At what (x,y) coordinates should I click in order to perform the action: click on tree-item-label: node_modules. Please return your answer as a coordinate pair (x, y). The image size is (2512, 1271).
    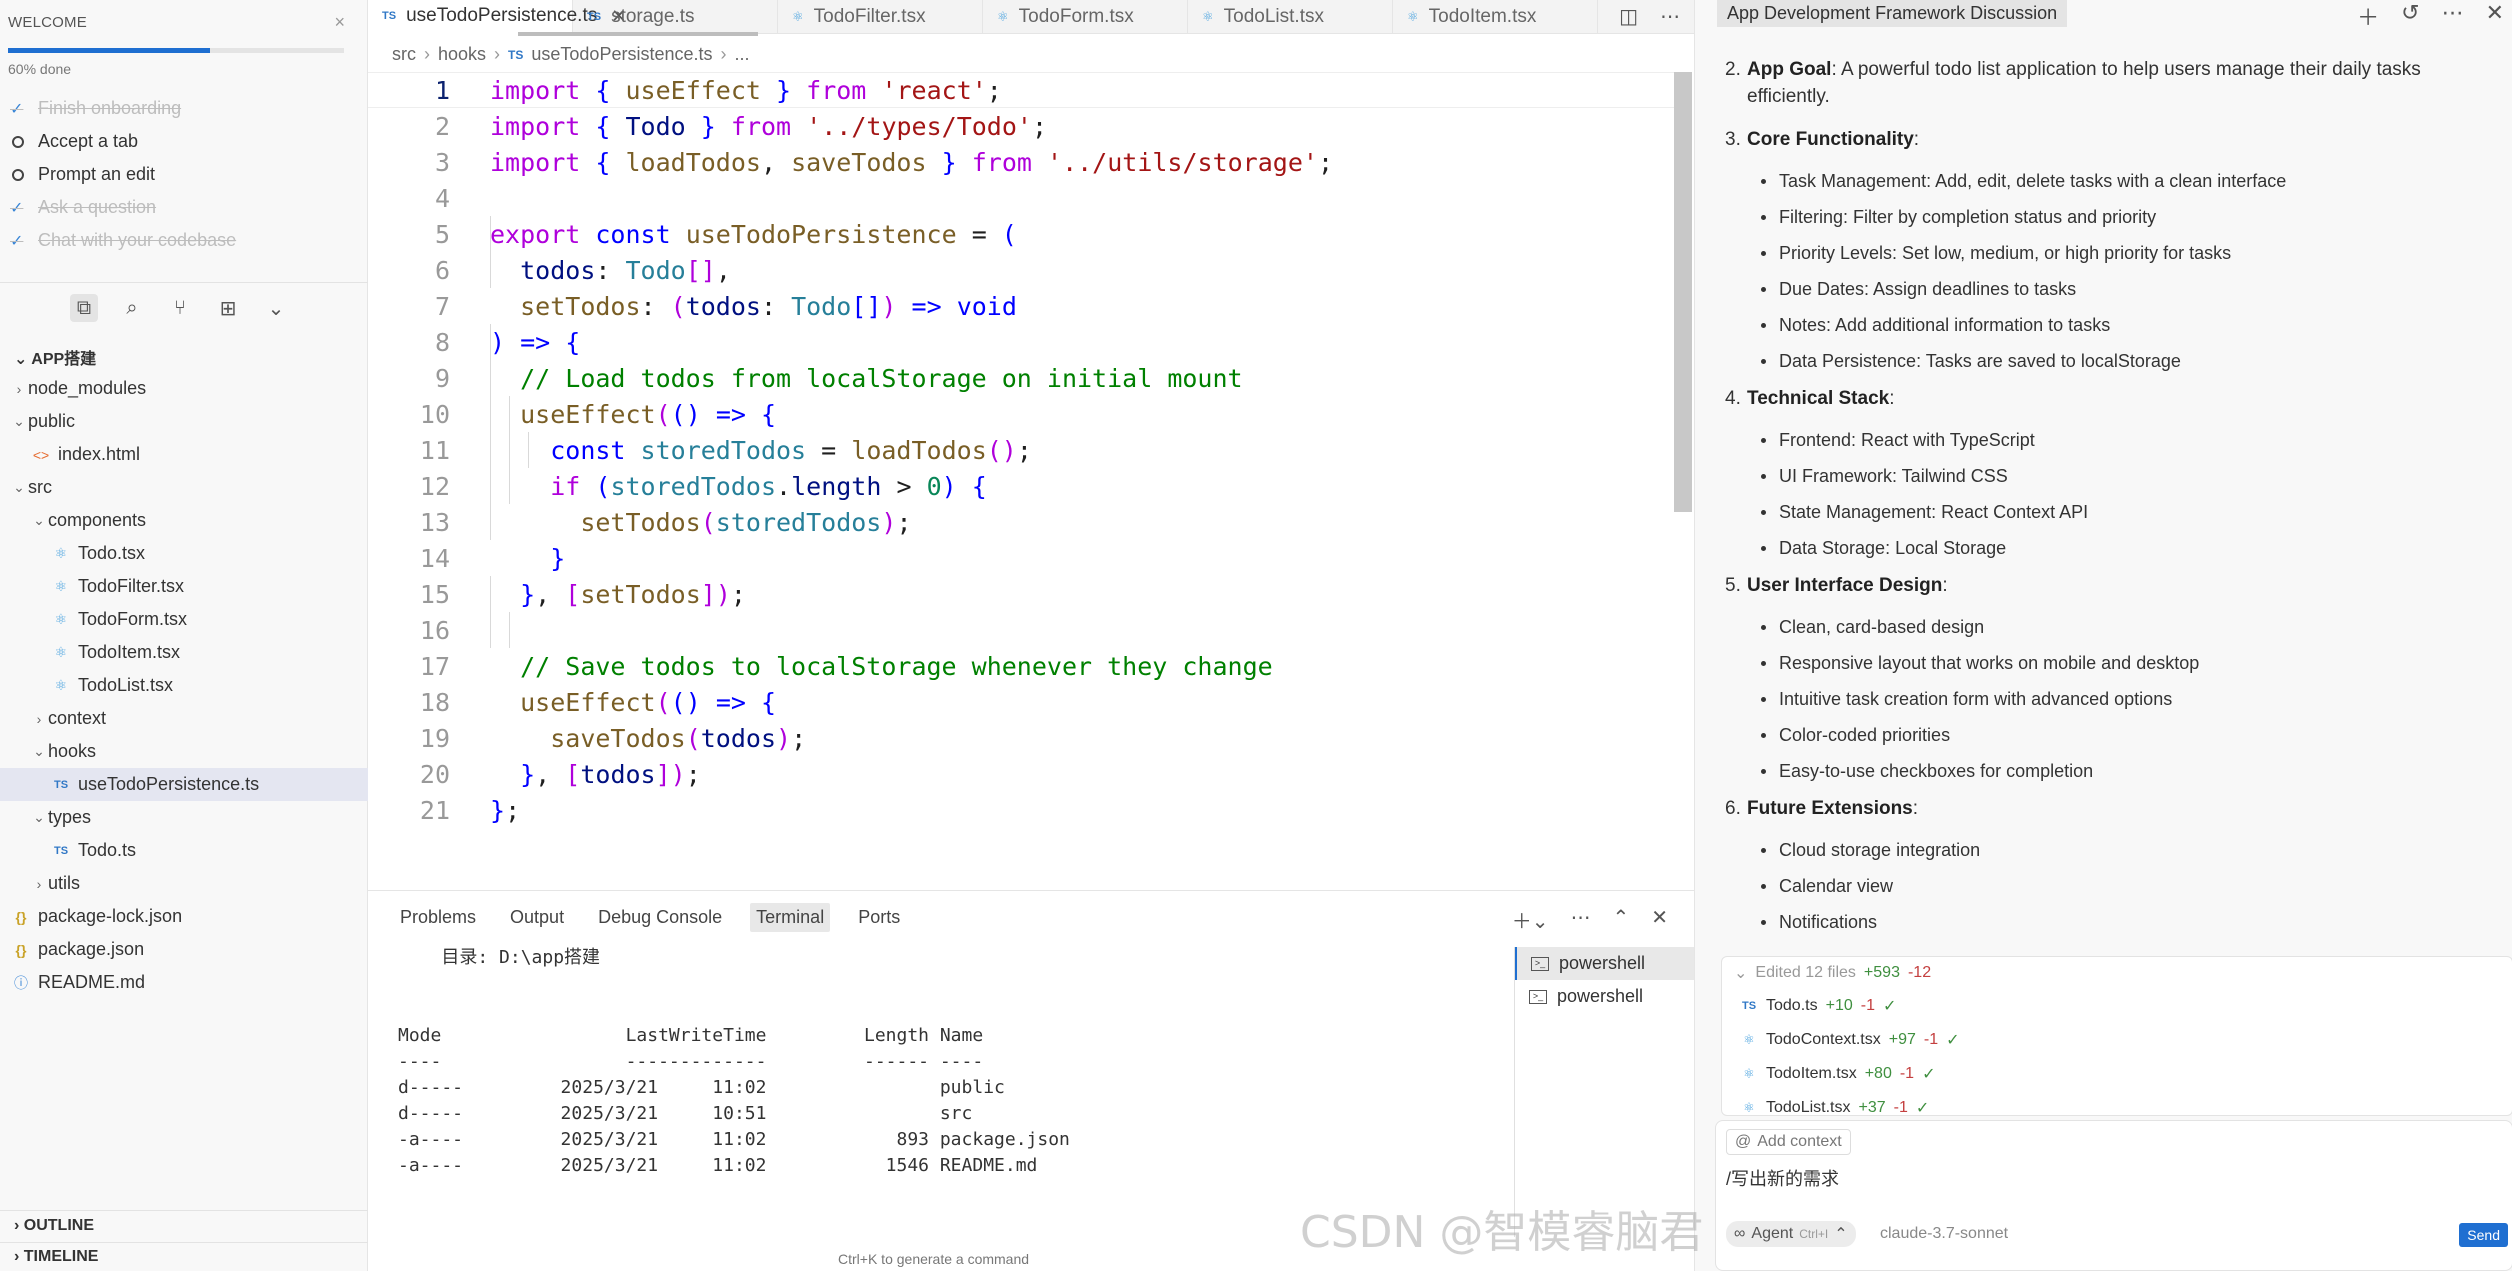
    Looking at the image, I should click on (87, 388).